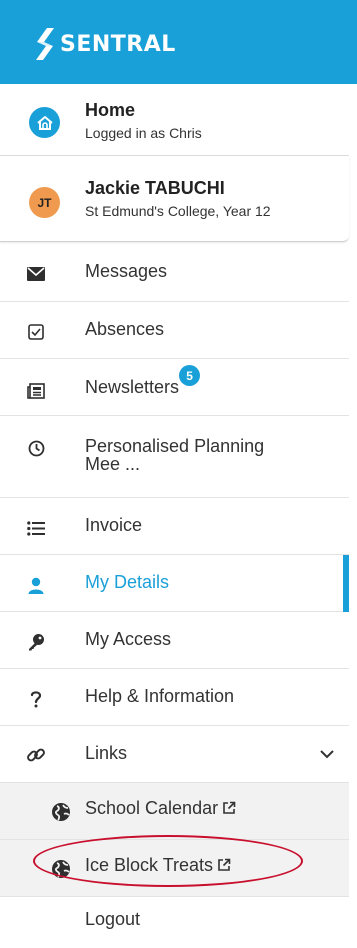 The width and height of the screenshot is (357, 948). Describe the element at coordinates (175, 446) in the screenshot. I see `planning-label-line1: Personalised Planning` at that location.